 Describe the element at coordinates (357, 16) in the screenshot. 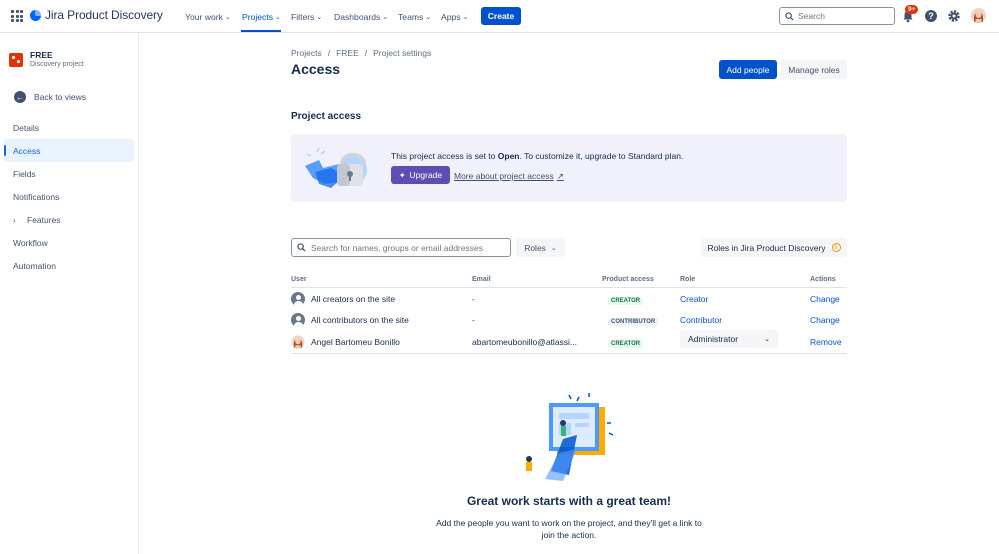

I see `nav-label: Dashboards` at that location.